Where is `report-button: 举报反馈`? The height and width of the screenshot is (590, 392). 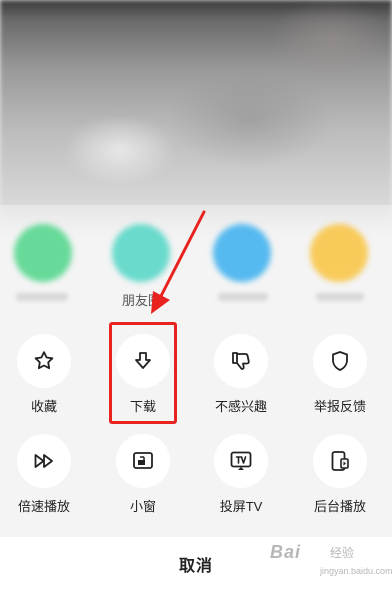
report-button: 举报反馈 is located at coordinates (340, 374).